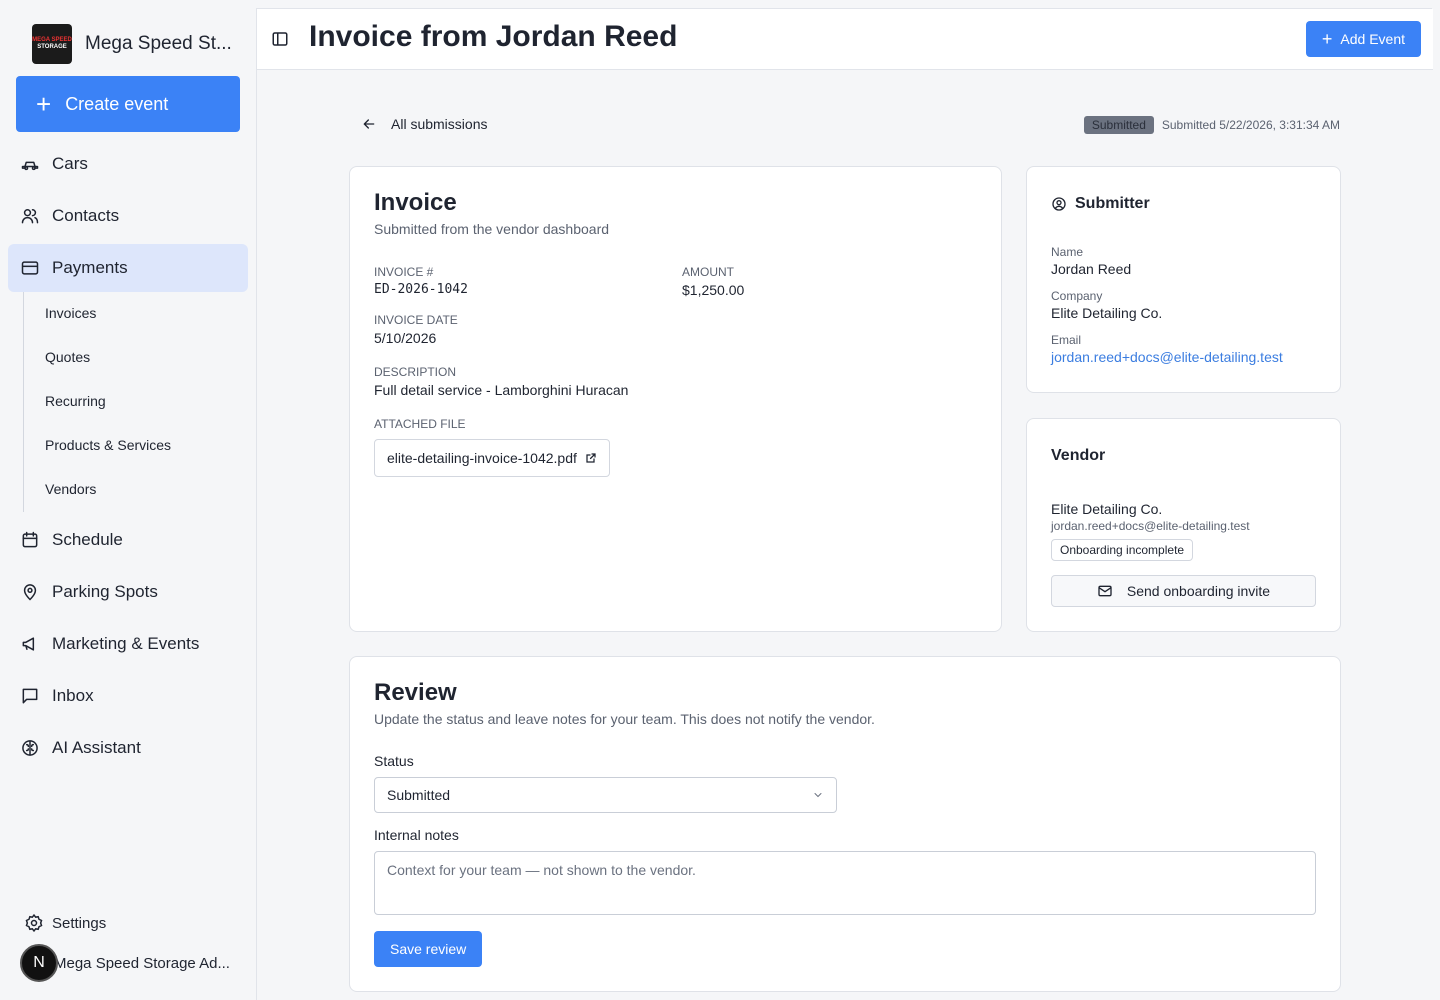  I want to click on sidebar-item-label: Contacts, so click(86, 215).